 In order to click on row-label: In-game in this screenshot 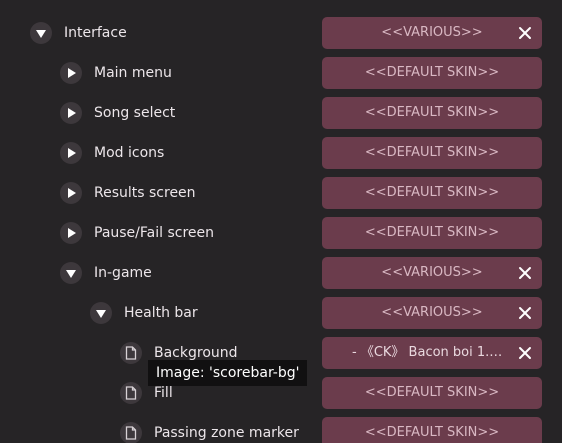, I will do `click(123, 273)`.